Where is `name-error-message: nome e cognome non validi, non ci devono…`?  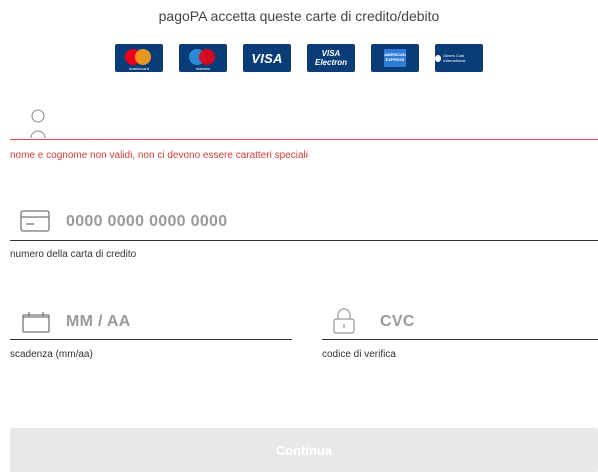
name-error-message: nome e cognome non validi, non ci devono… is located at coordinates (159, 155).